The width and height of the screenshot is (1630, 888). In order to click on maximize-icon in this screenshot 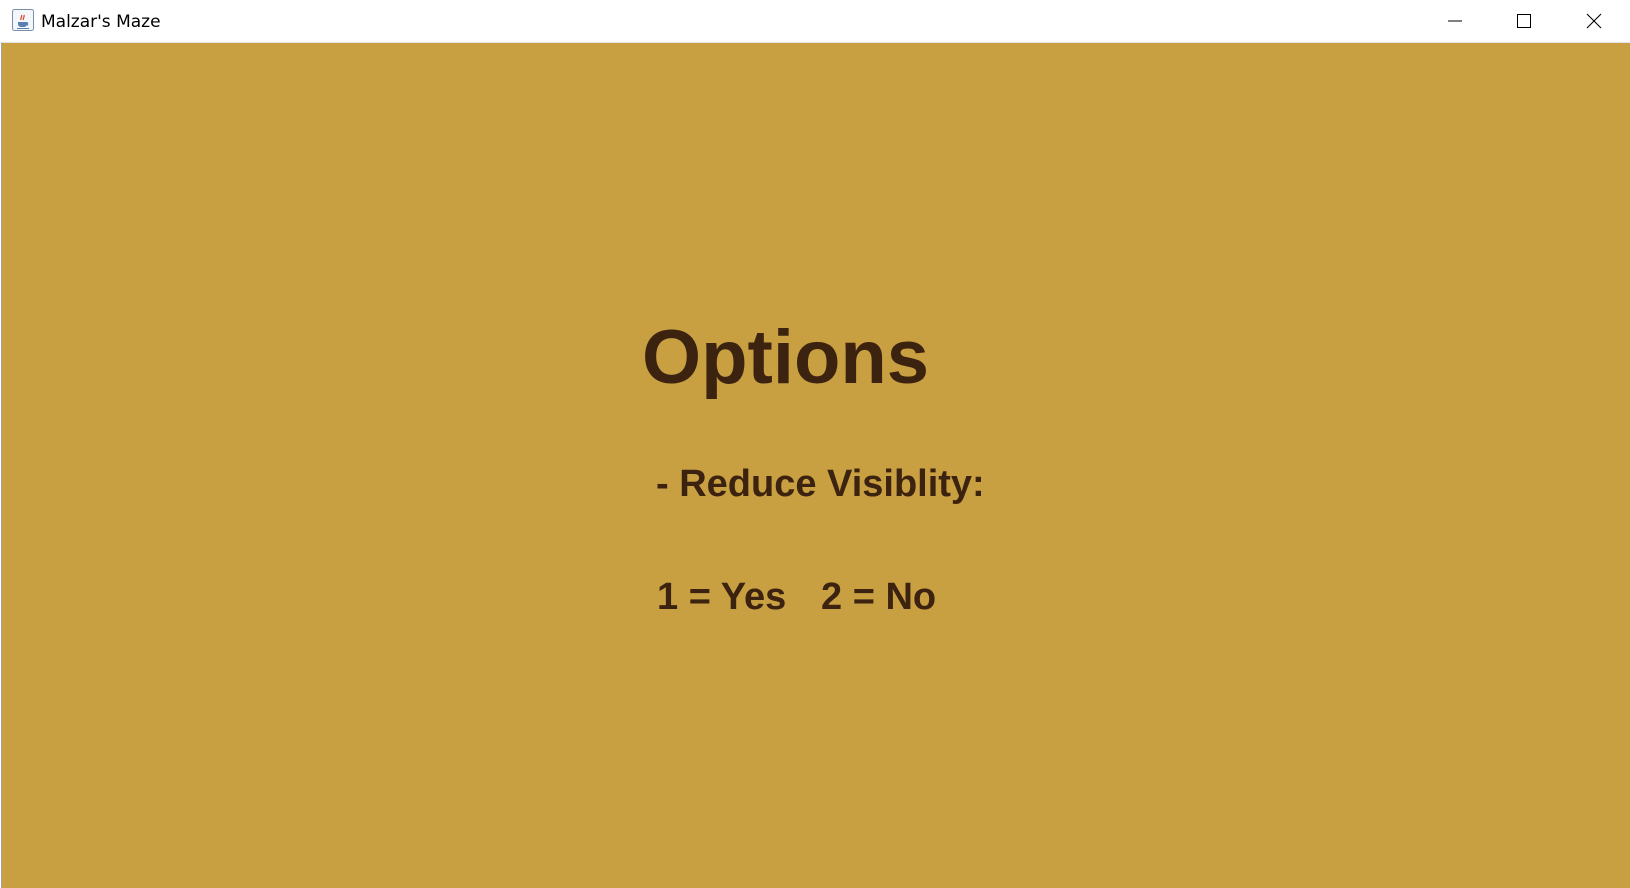, I will do `click(1524, 21)`.